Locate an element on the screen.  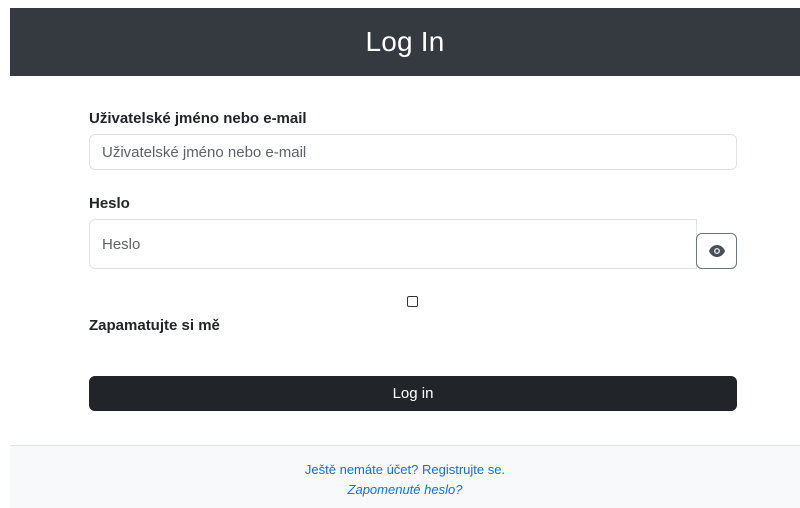
remember-me-checkbox is located at coordinates (412, 301).